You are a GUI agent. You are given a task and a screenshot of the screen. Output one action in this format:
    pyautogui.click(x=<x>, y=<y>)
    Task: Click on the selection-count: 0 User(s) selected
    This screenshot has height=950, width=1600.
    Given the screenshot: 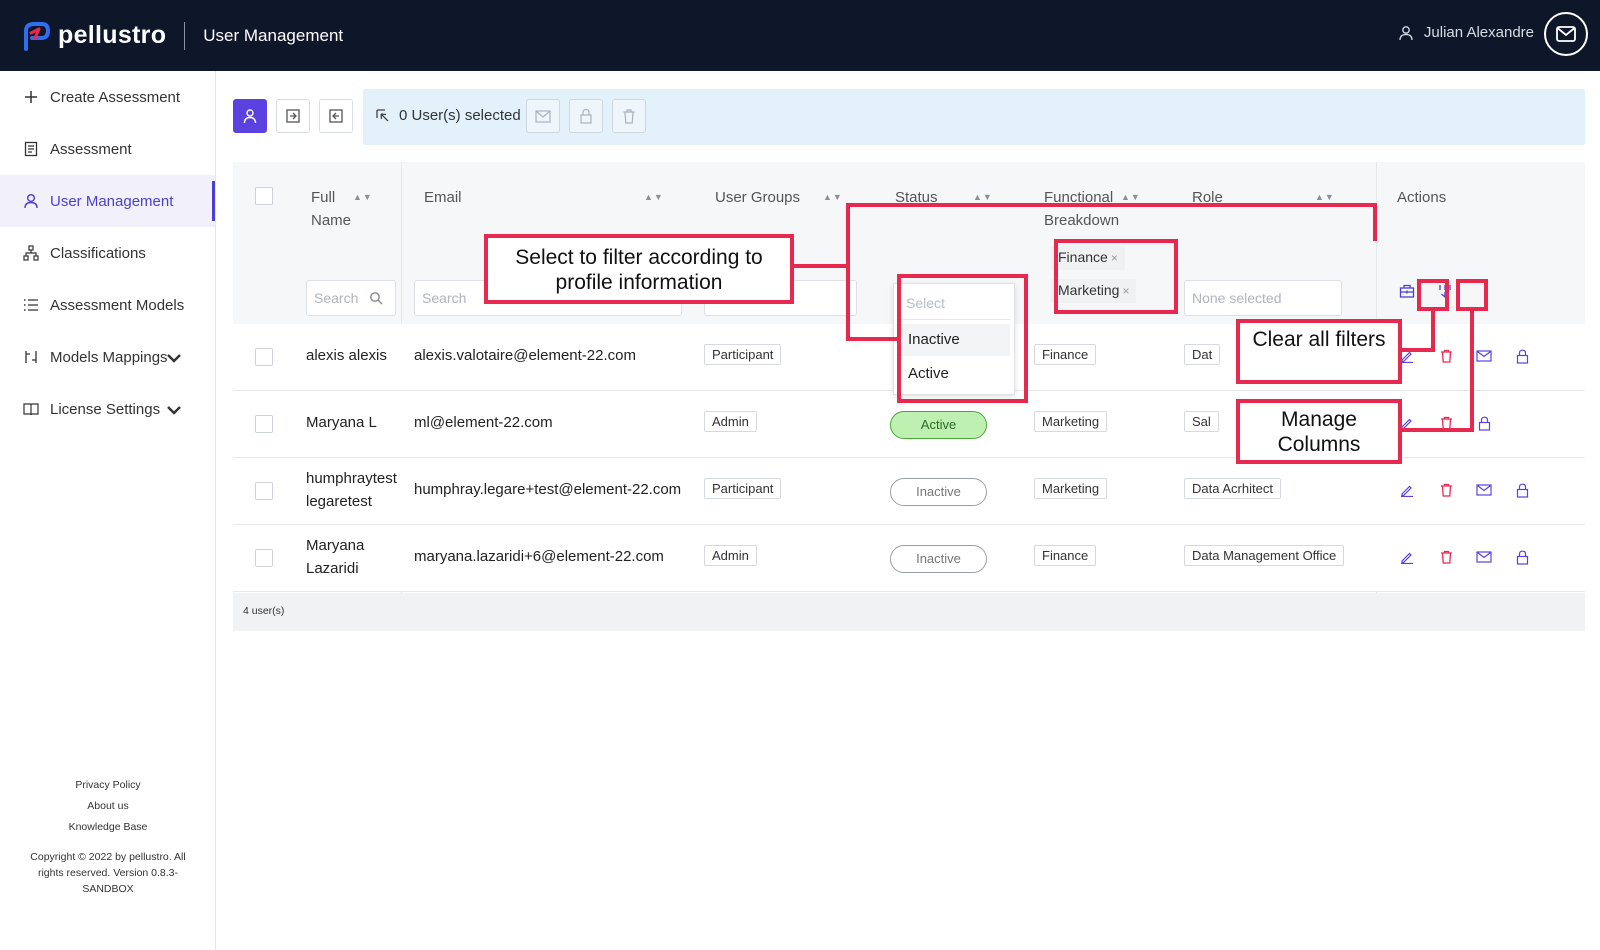 What is the action you would take?
    pyautogui.click(x=448, y=115)
    